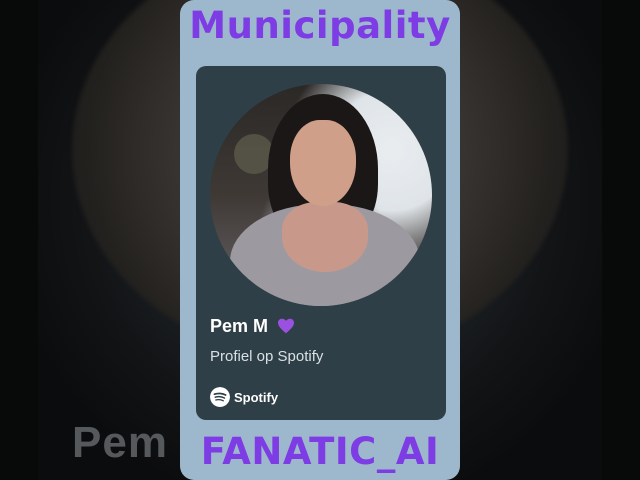  I want to click on spotify-logo: Spotify, so click(244, 397).